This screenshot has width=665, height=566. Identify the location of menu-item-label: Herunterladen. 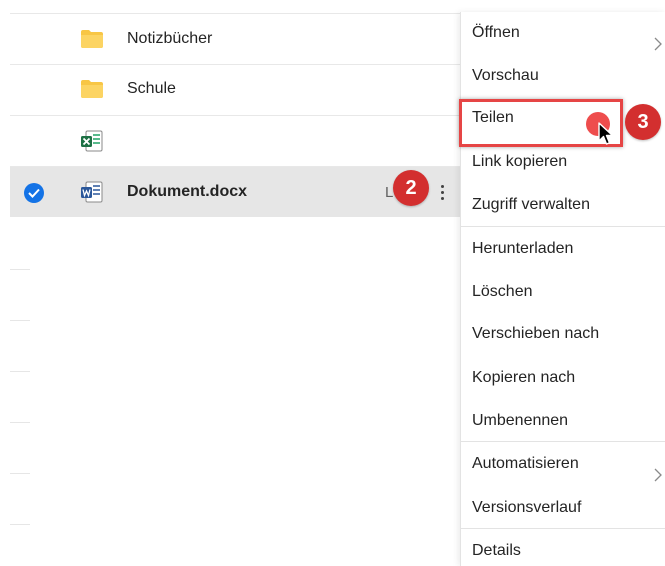
(523, 248).